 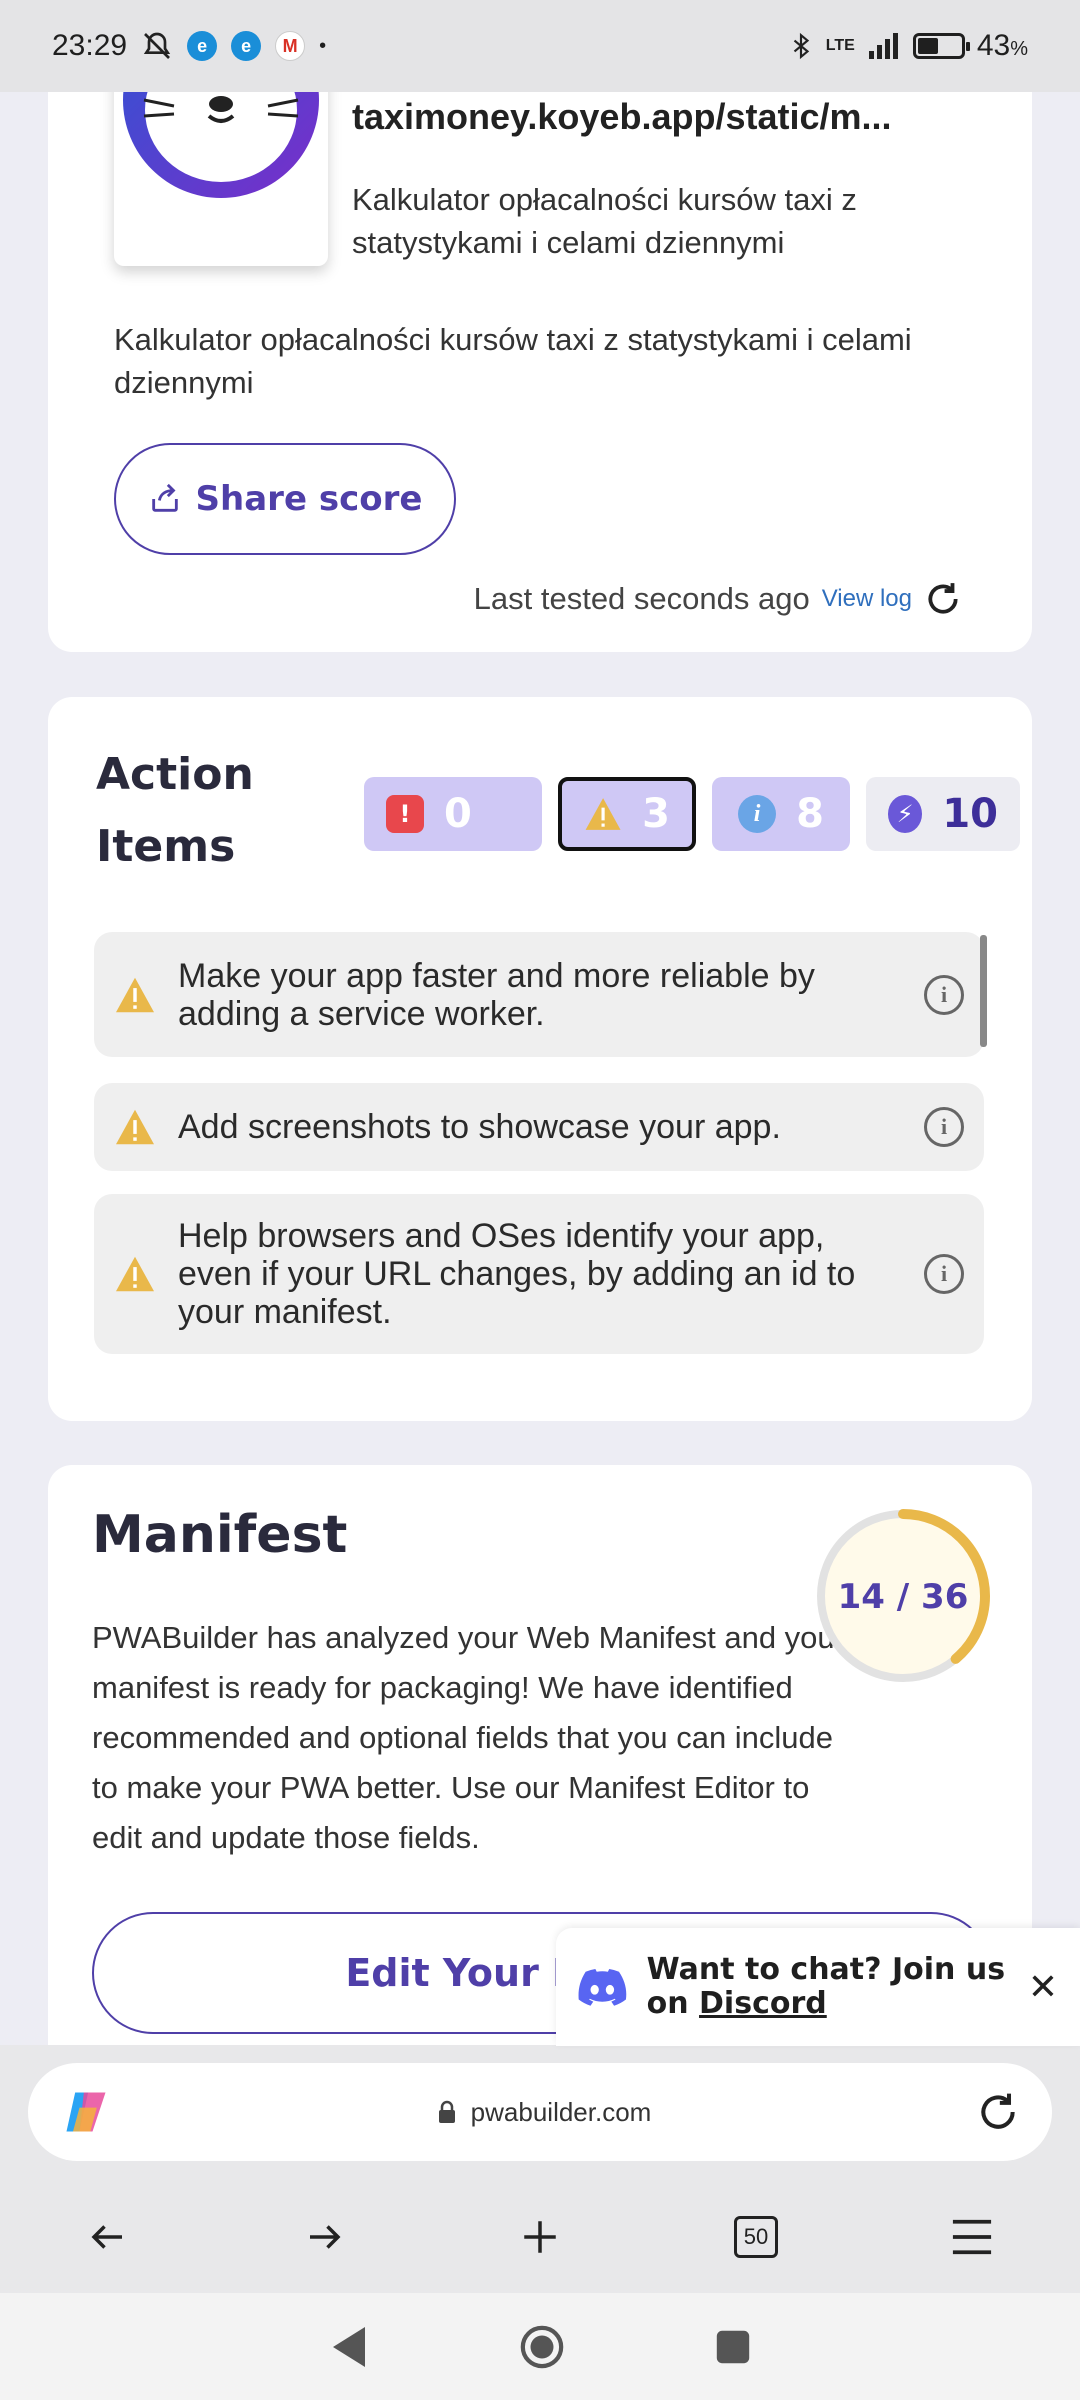 I want to click on last-tested-text: Last tested seconds ago, so click(x=641, y=598).